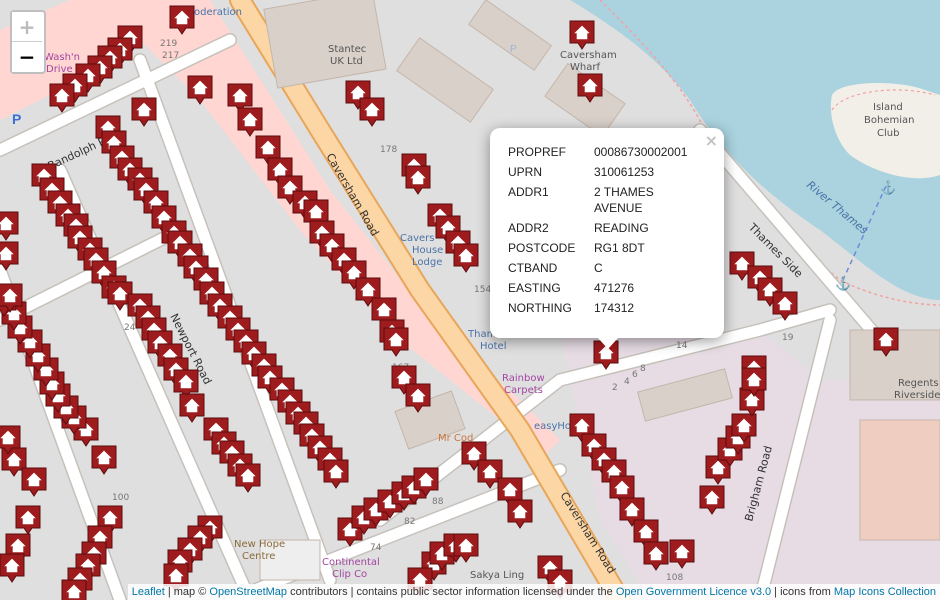  Describe the element at coordinates (598, 268) in the screenshot. I see `popup-value: C` at that location.